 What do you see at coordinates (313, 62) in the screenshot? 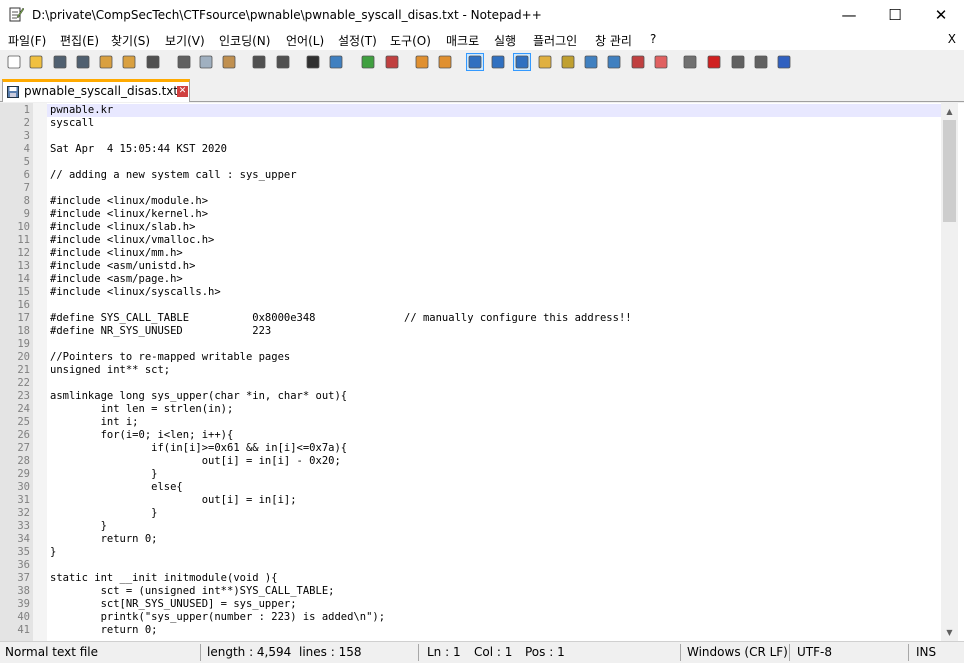
I see `find-icon` at bounding box center [313, 62].